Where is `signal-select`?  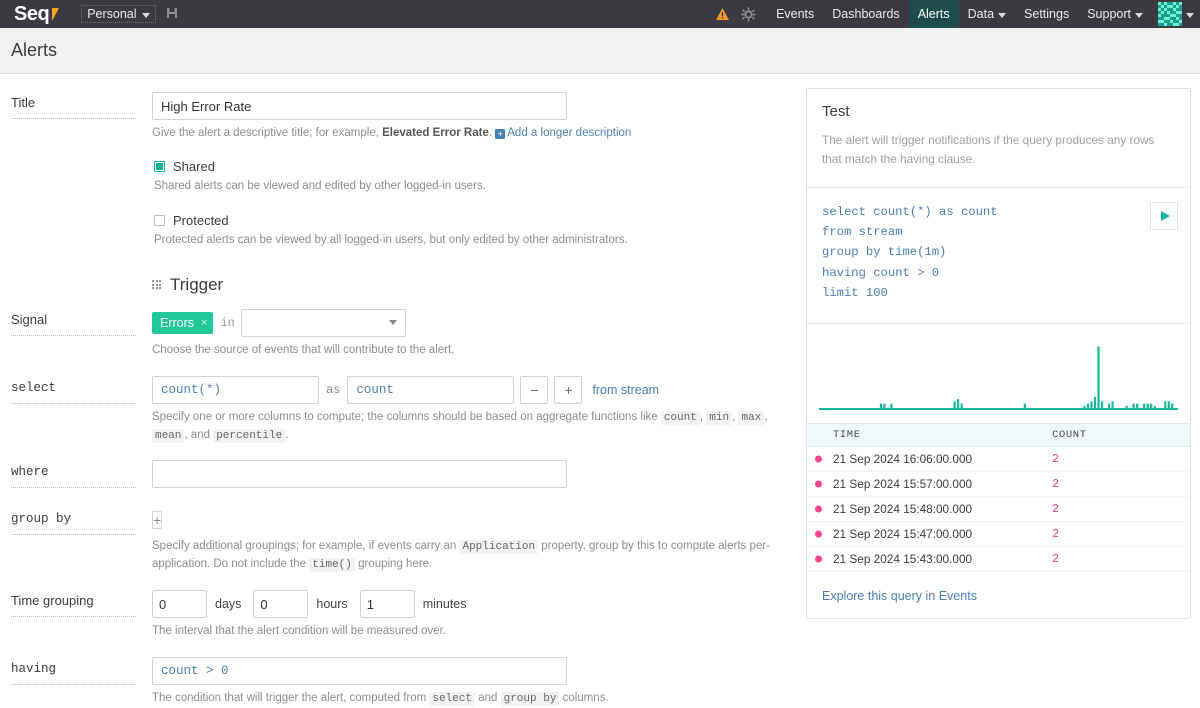 signal-select is located at coordinates (323, 322).